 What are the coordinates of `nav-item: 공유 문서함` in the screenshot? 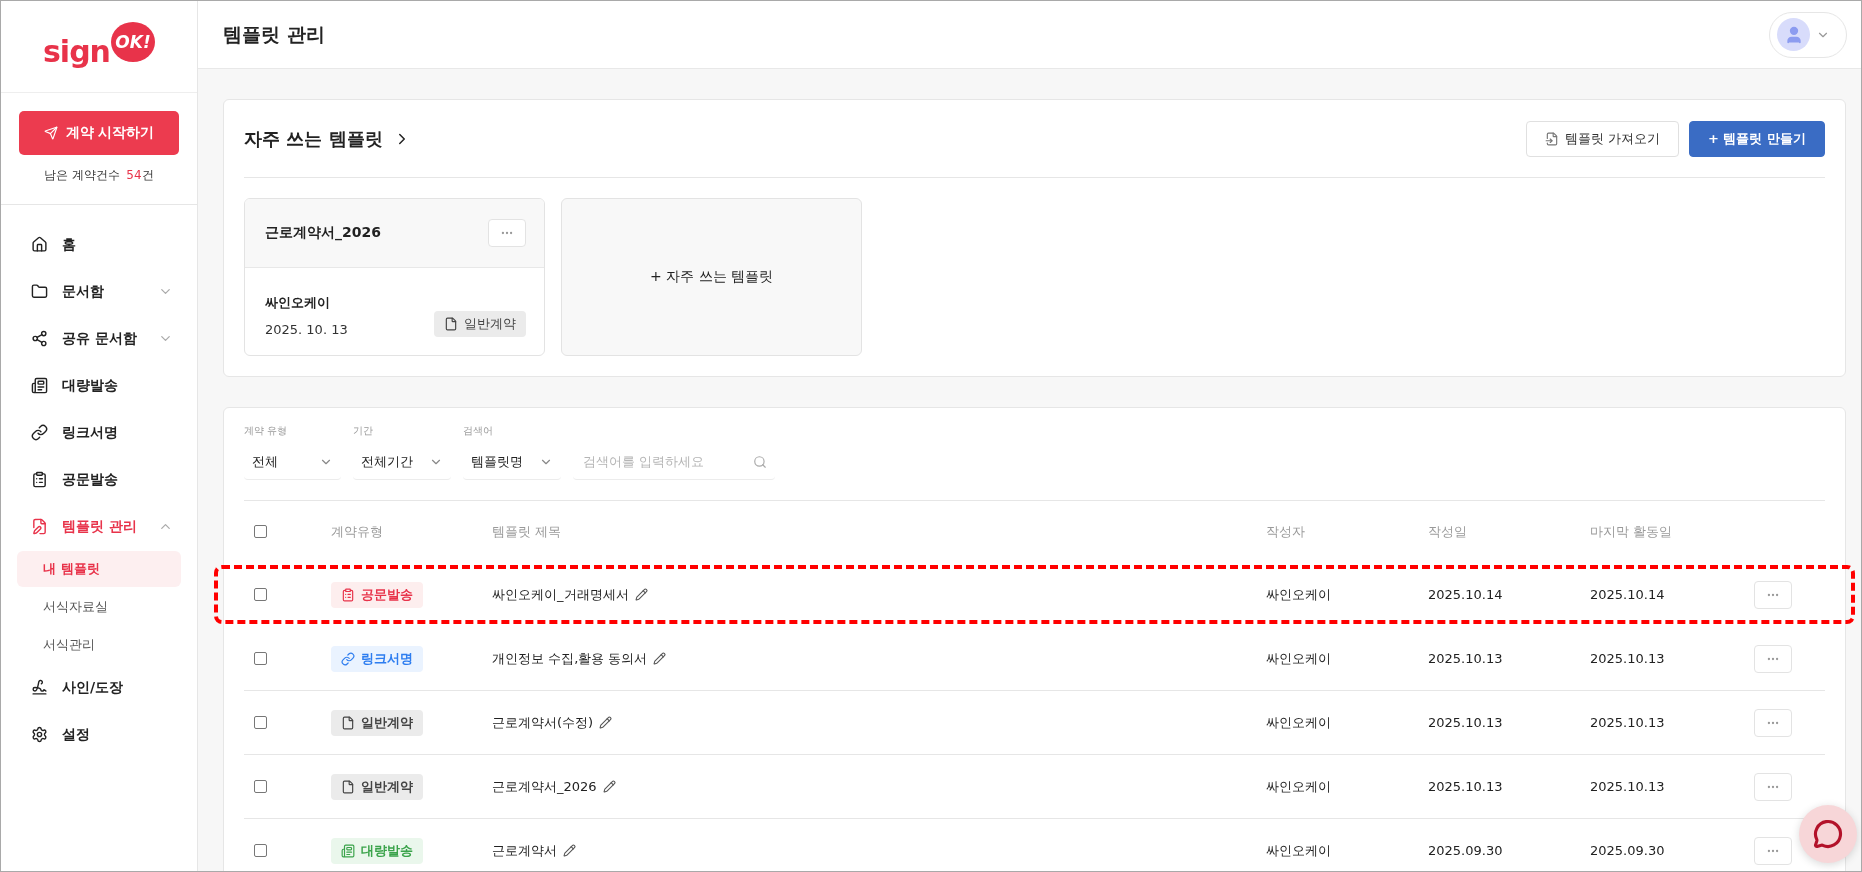 It's located at (99, 338).